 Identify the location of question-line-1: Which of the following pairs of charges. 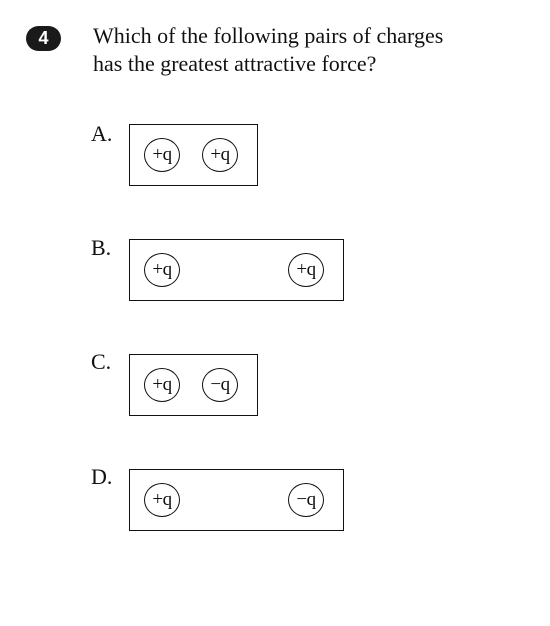
(268, 35).